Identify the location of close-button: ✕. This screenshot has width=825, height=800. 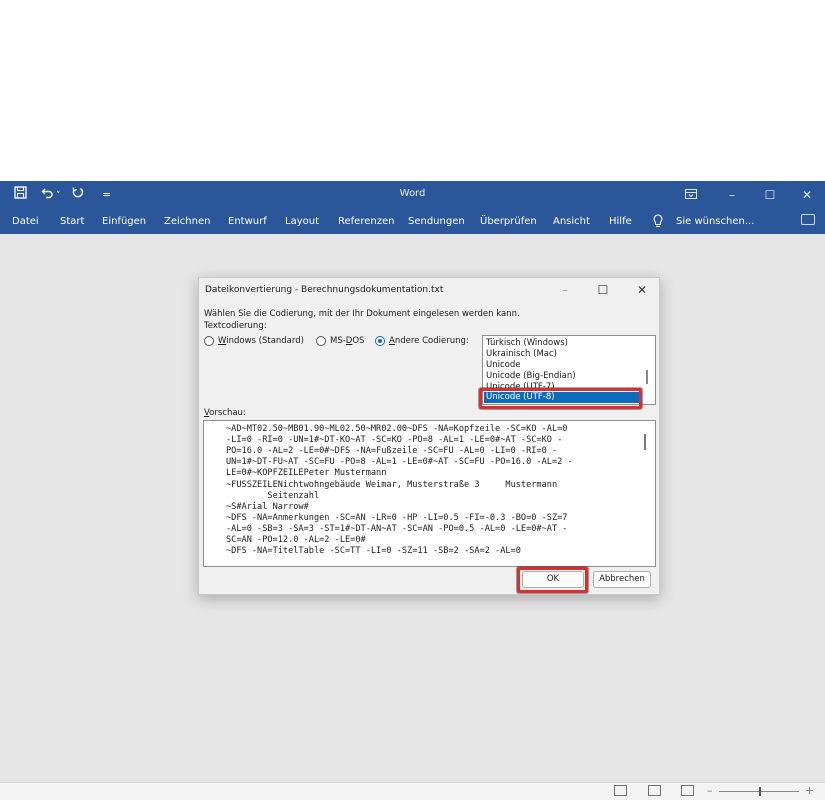
(807, 195).